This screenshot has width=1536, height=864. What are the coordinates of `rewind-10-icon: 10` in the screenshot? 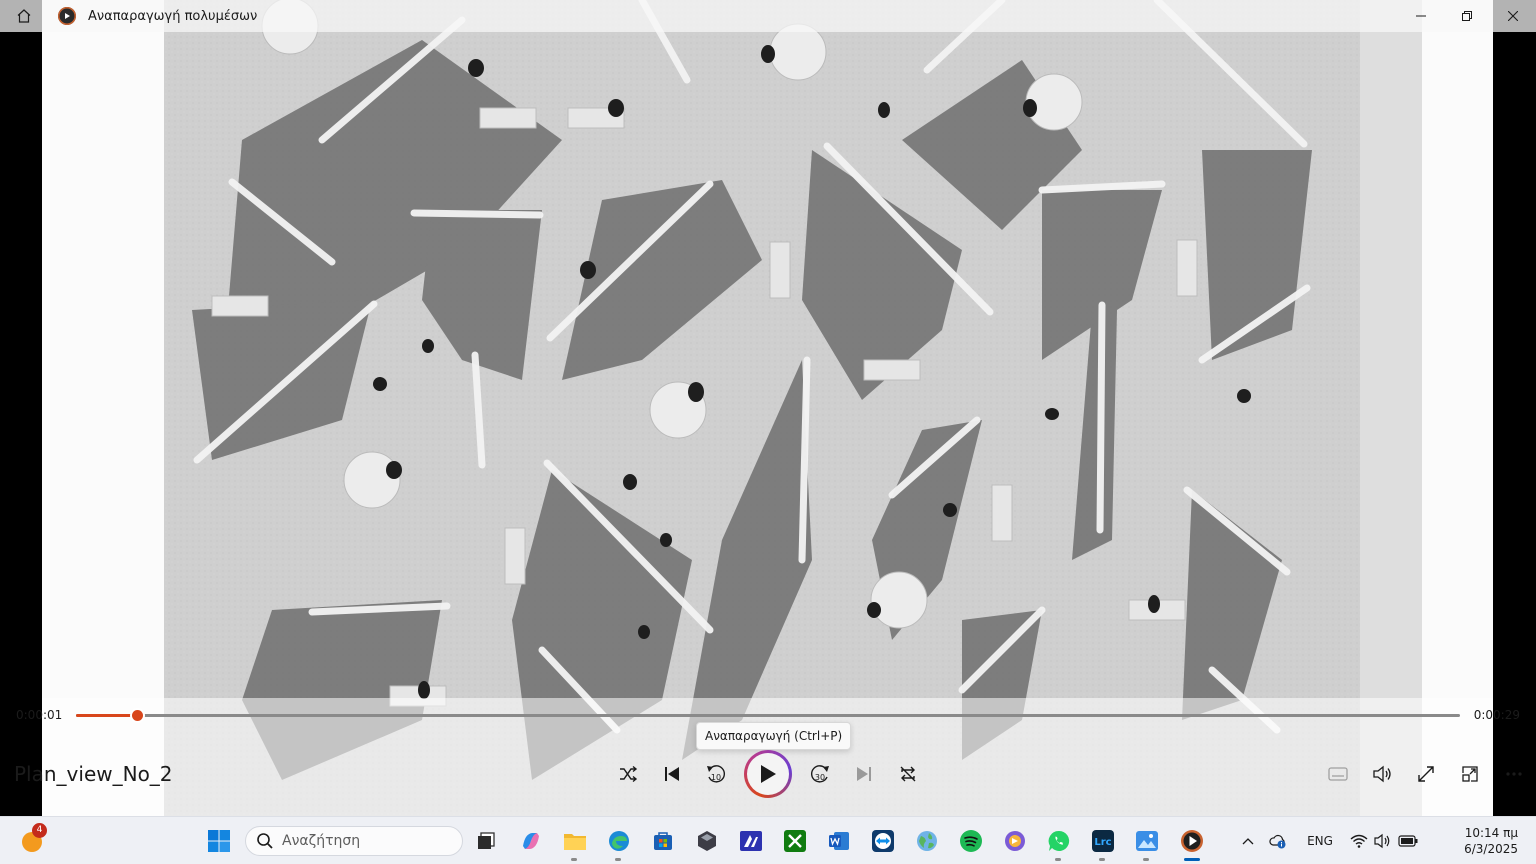 It's located at (716, 774).